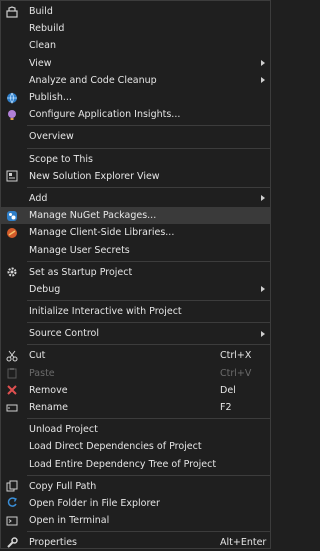  What do you see at coordinates (12, 272) in the screenshot?
I see `gear-icon` at bounding box center [12, 272].